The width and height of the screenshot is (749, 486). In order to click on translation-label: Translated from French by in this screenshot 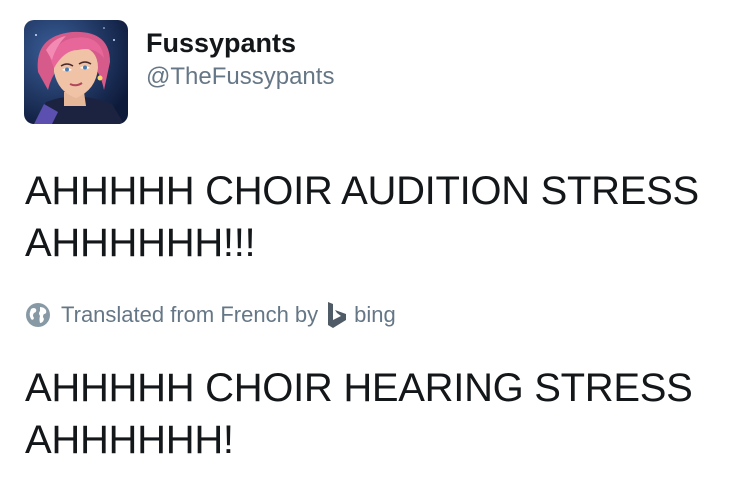, I will do `click(190, 314)`.